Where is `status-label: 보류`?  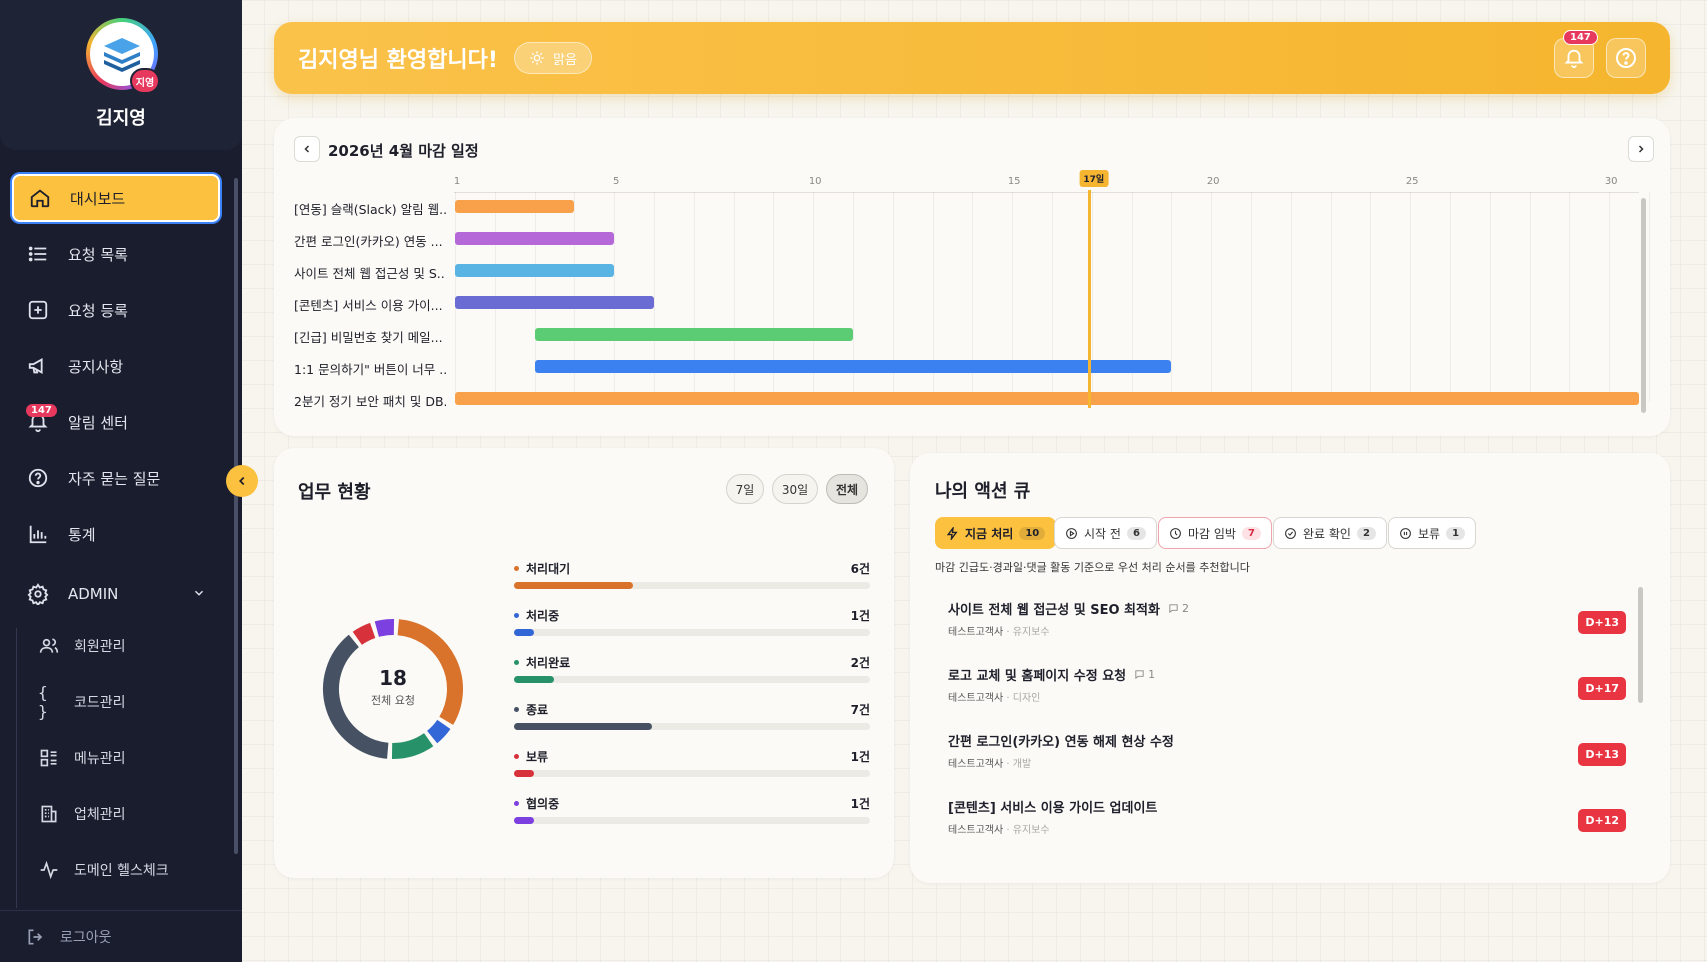
status-label: 보류 is located at coordinates (537, 757).